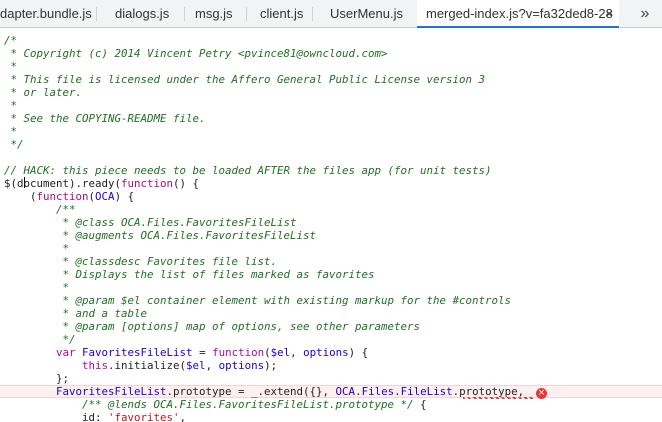 The image size is (662, 422). Describe the element at coordinates (43, 92) in the screenshot. I see `code-token: * or later.` at that location.